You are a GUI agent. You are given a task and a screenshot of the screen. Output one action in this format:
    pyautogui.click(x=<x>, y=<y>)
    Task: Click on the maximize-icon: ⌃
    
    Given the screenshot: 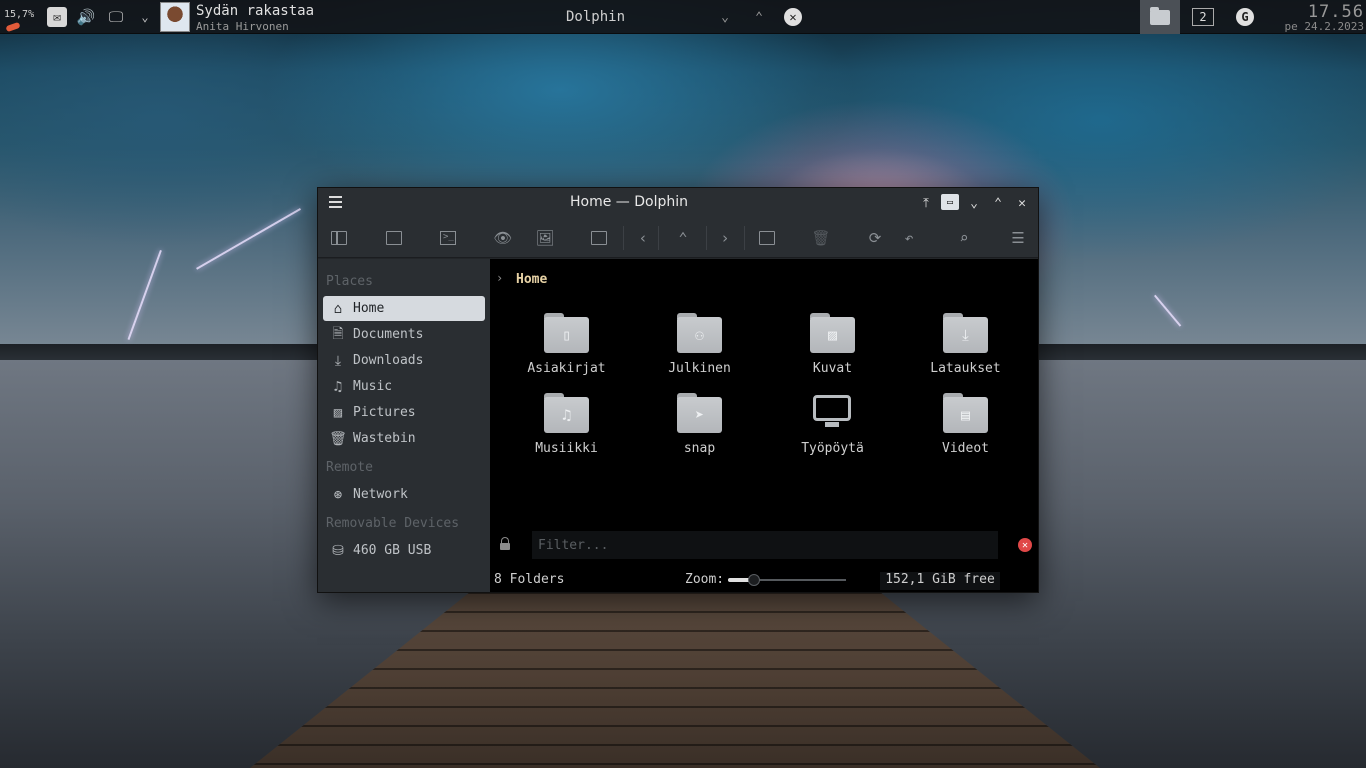 What is the action you would take?
    pyautogui.click(x=759, y=17)
    